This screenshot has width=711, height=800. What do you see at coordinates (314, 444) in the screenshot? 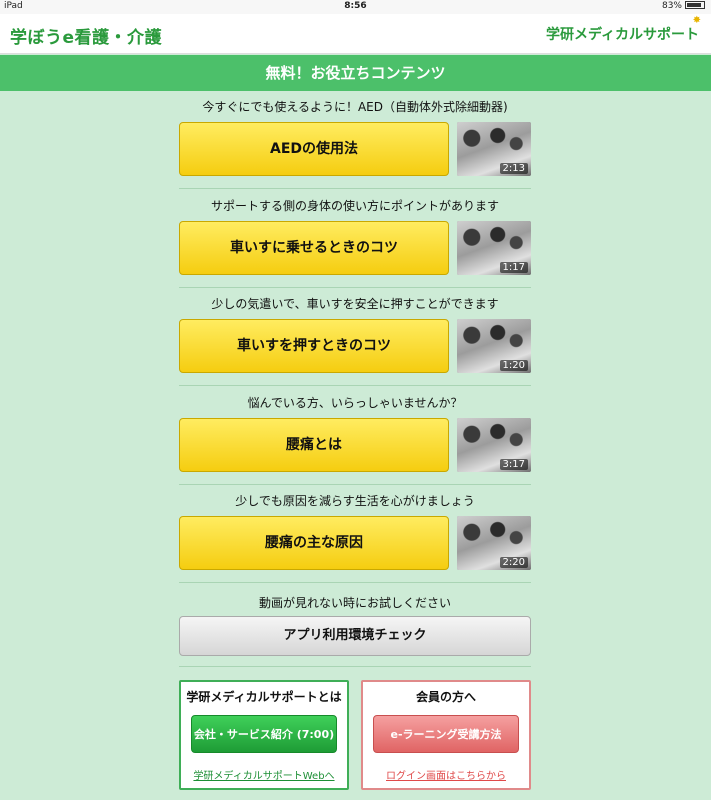
I see `video-button: 腰痛とは` at bounding box center [314, 444].